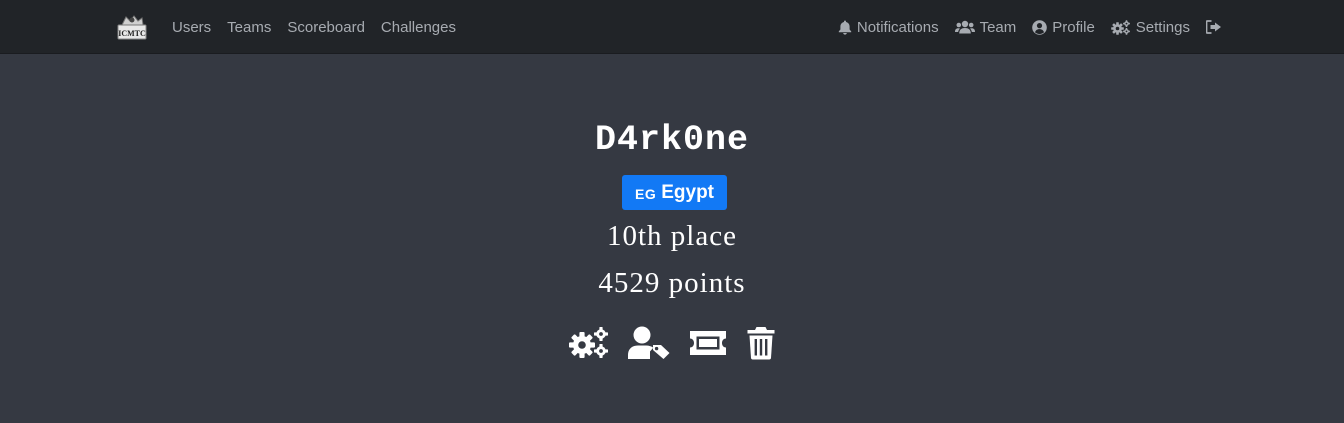  What do you see at coordinates (132, 33) in the screenshot?
I see `svg-text: ICMTC` at bounding box center [132, 33].